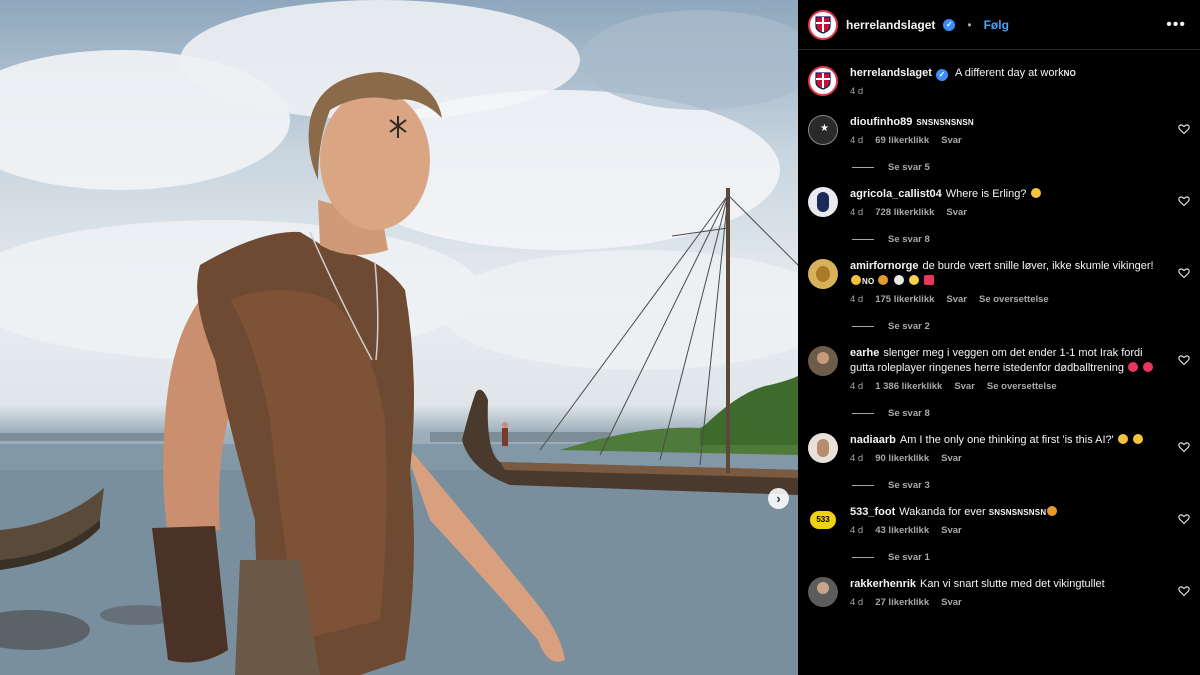 The width and height of the screenshot is (1200, 675). I want to click on soccer-ball-icon, so click(898, 280).